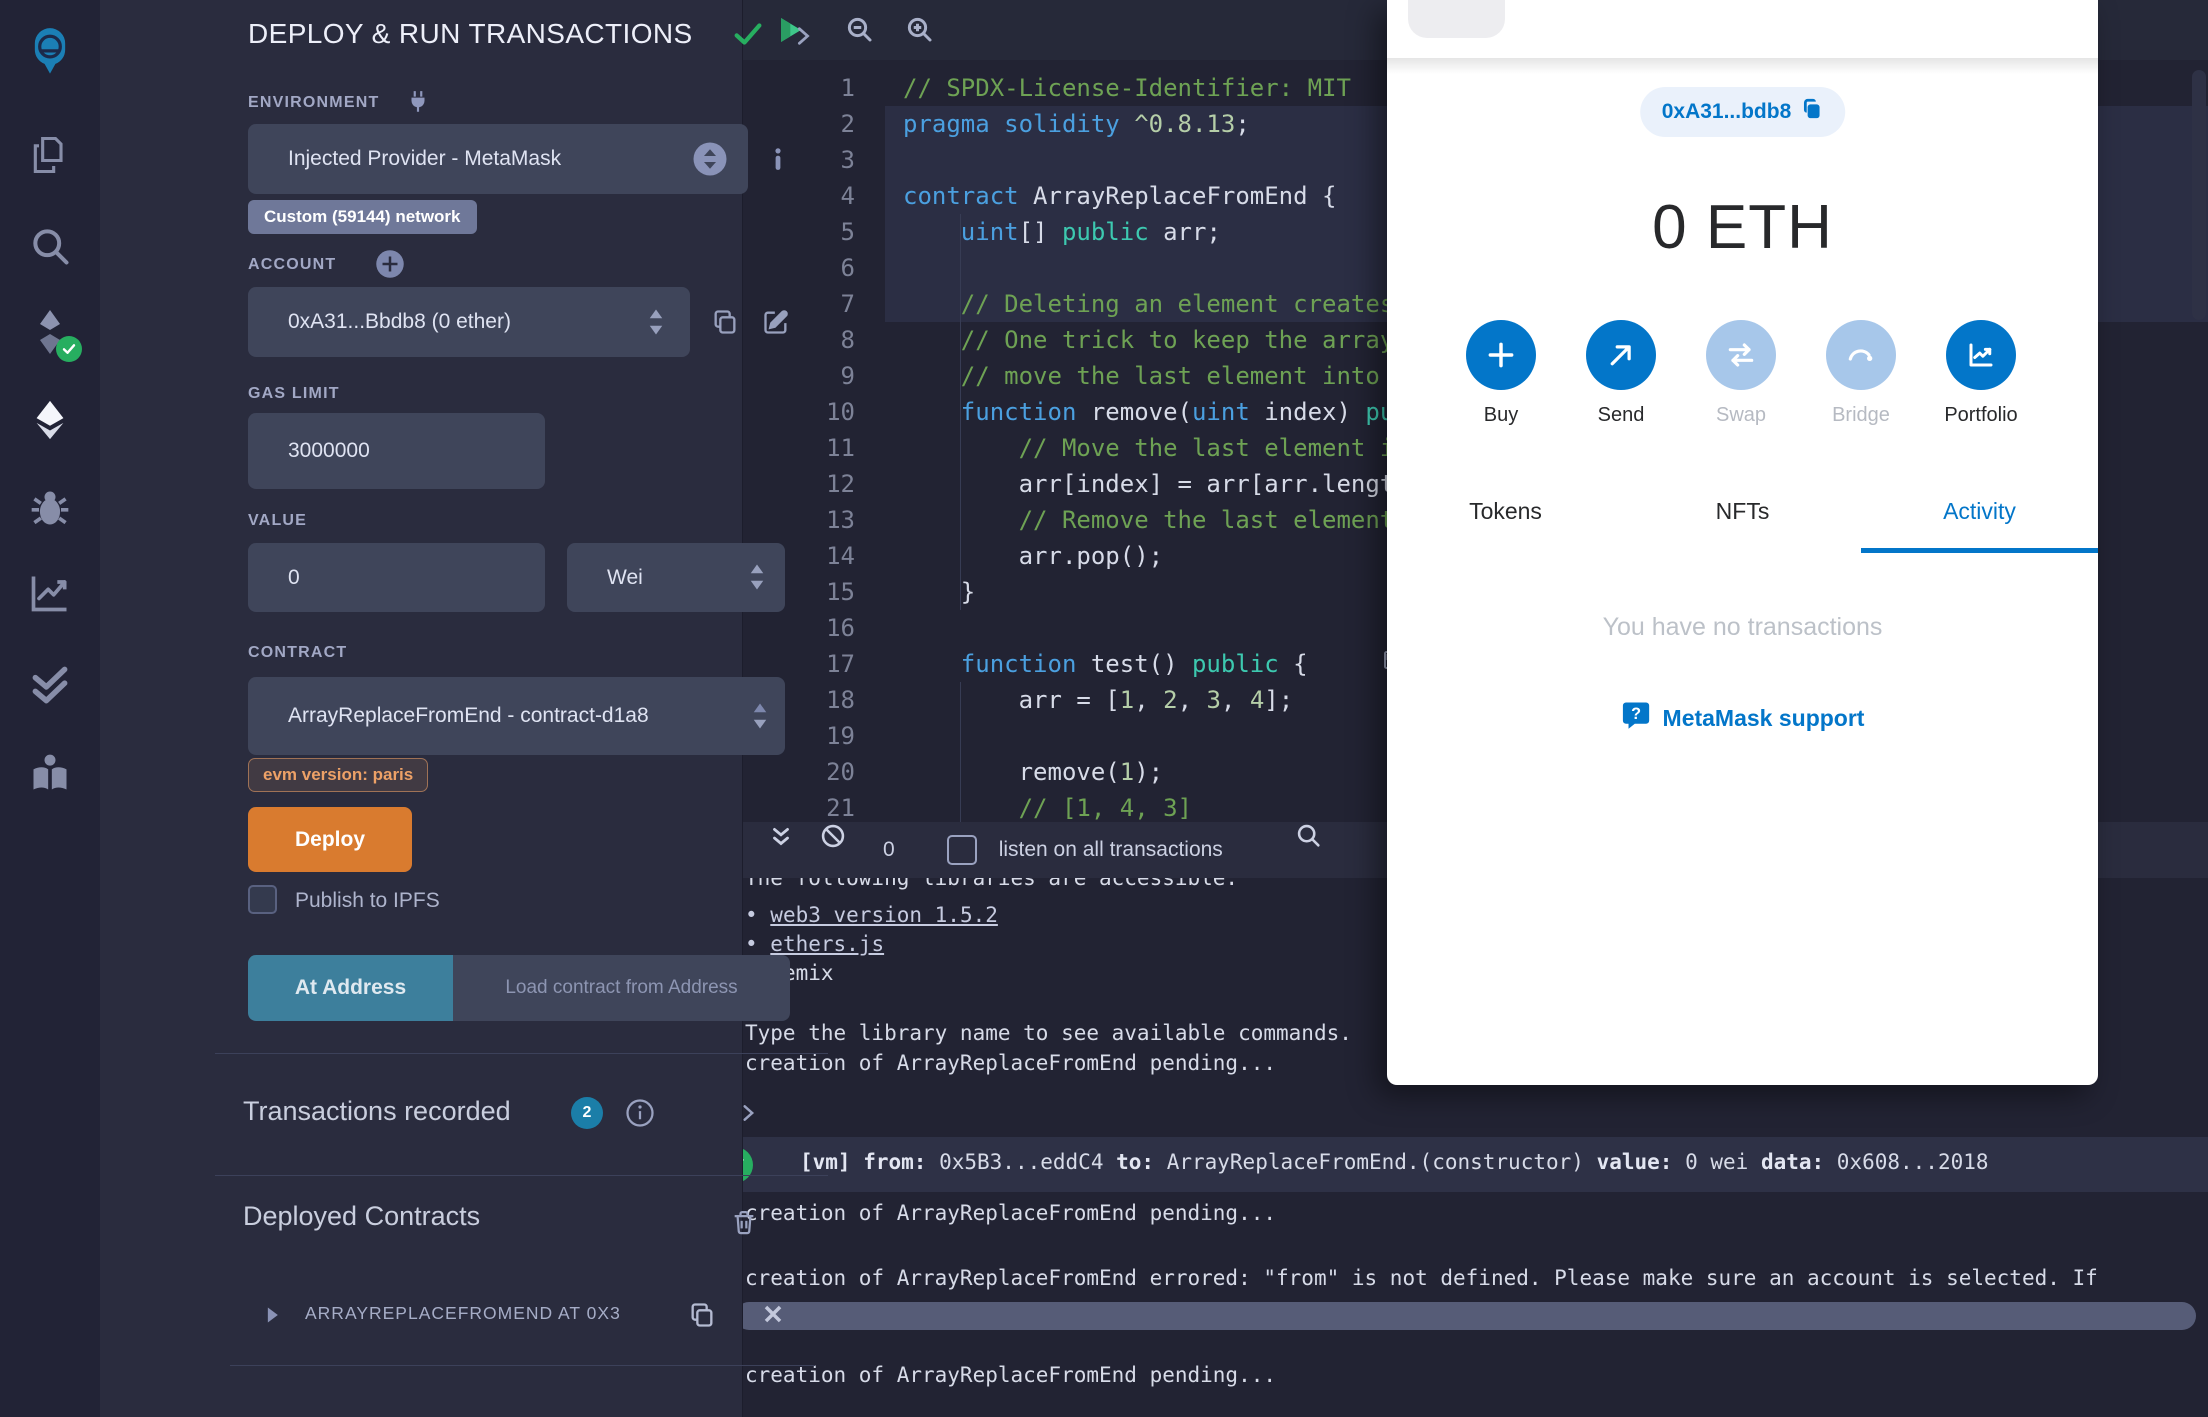  Describe the element at coordinates (840, 808) in the screenshot. I see `line-number: 21` at that location.